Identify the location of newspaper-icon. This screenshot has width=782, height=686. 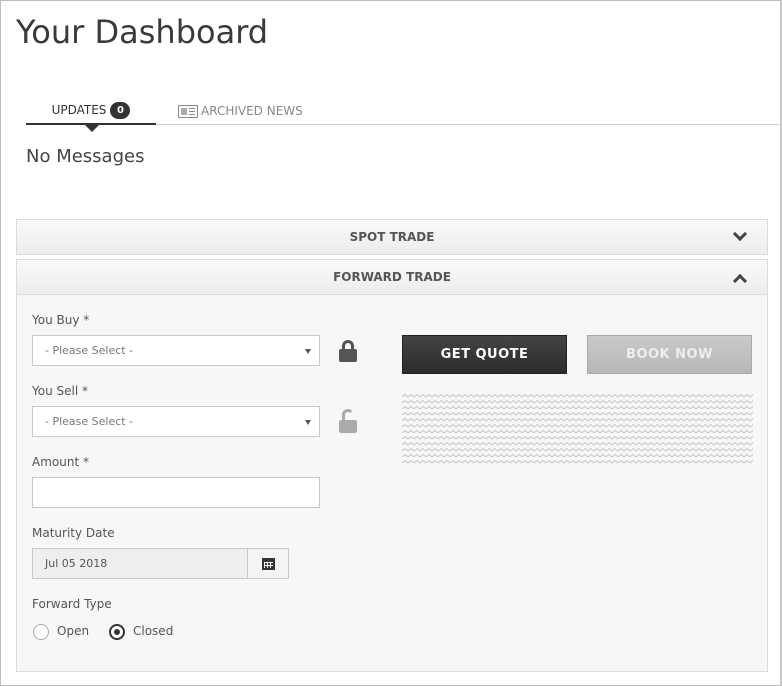
(188, 111).